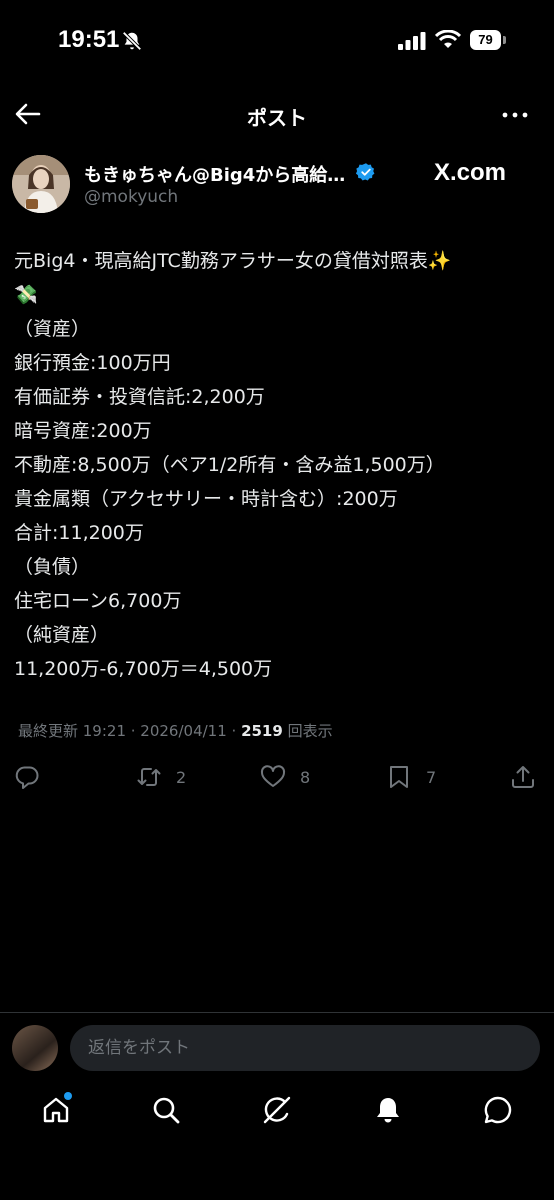 This screenshot has width=554, height=1200. I want to click on share-icon, so click(523, 777).